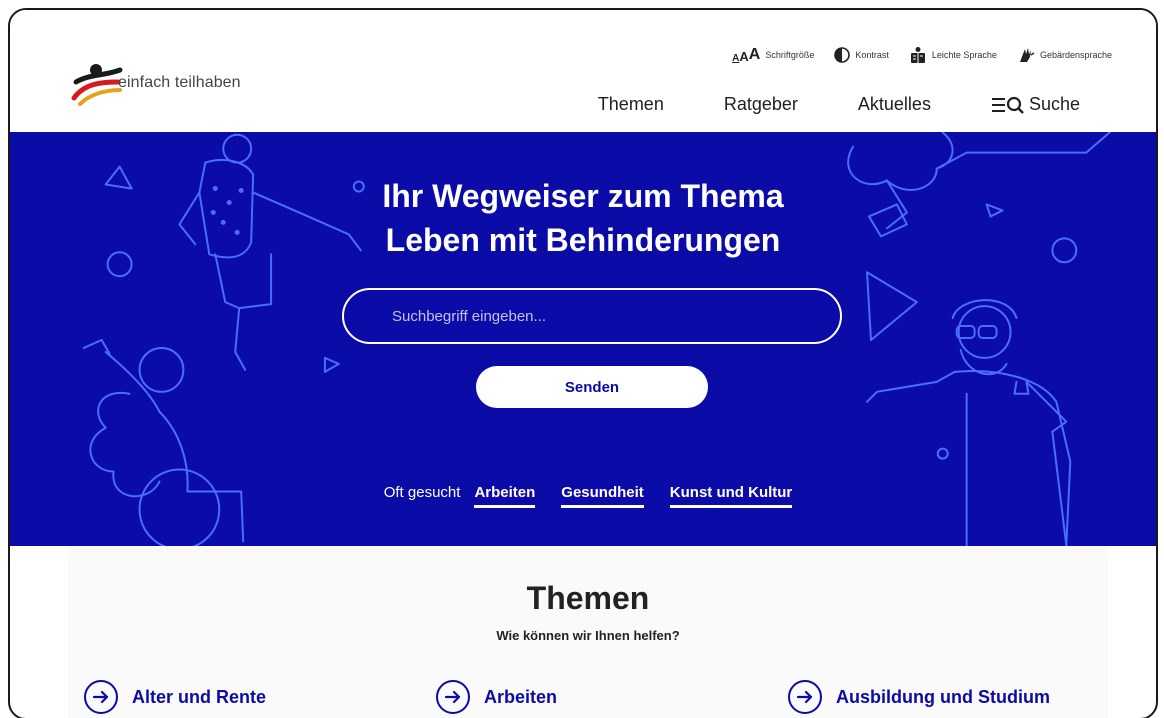  Describe the element at coordinates (746, 55) in the screenshot. I see `font-size-icon: AAA` at that location.